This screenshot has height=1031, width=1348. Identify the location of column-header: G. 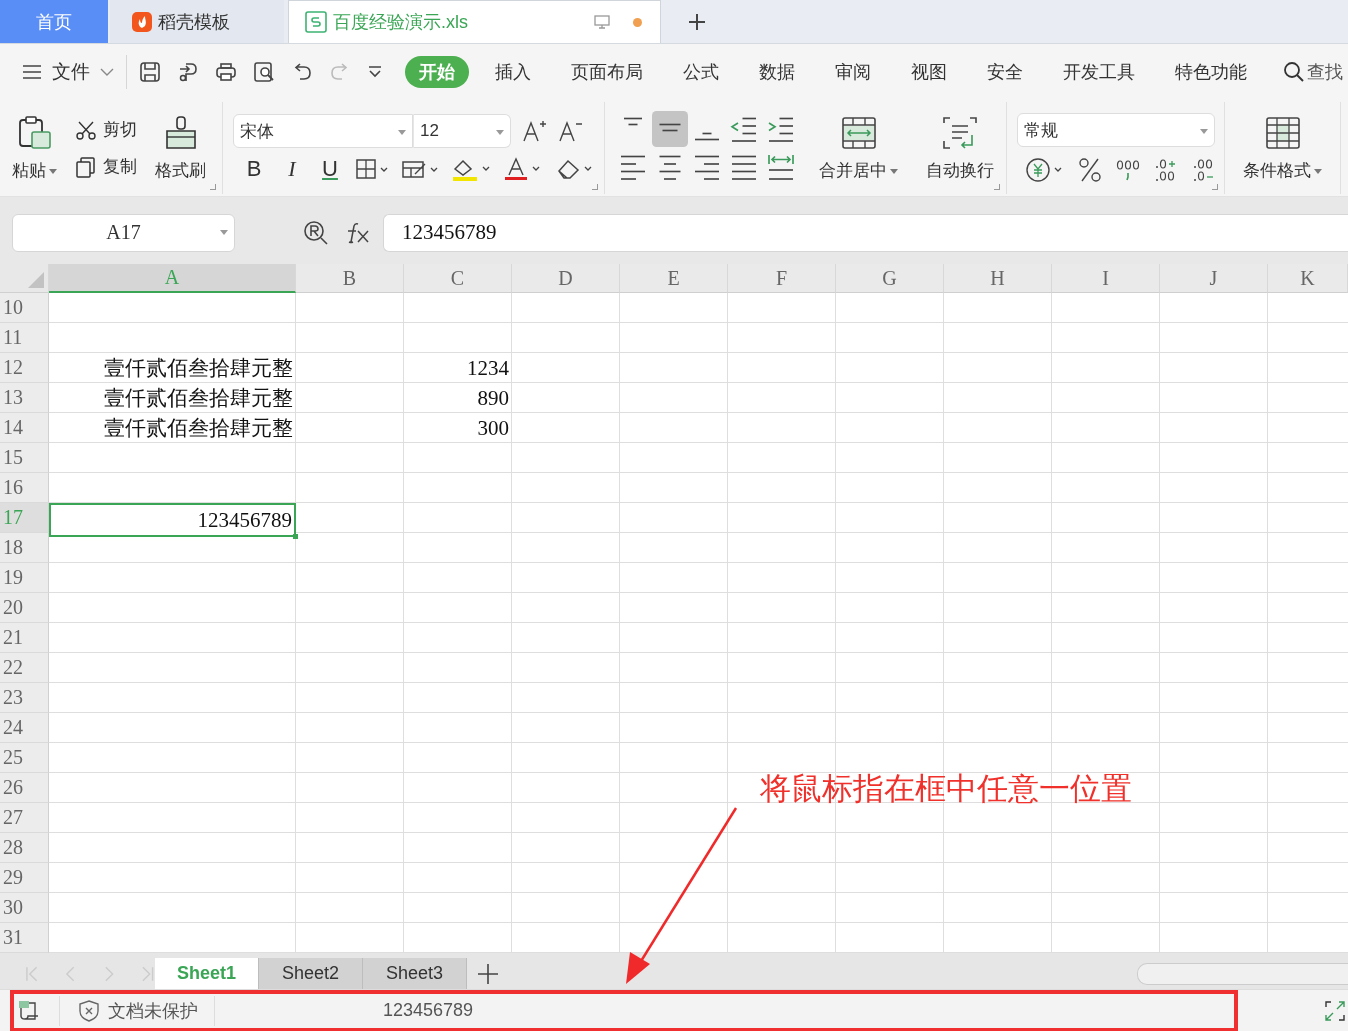
(890, 278).